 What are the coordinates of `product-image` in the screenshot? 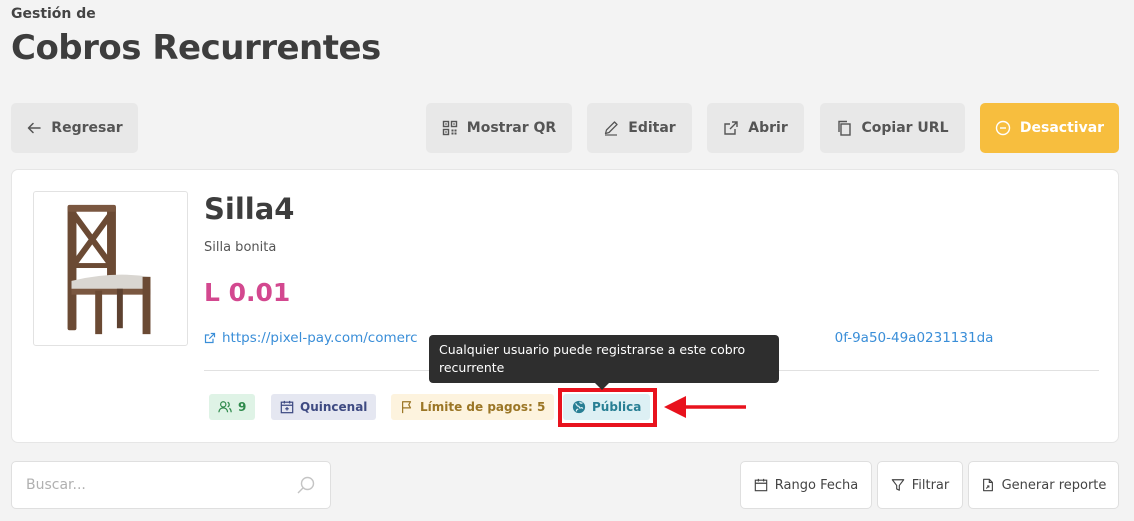 It's located at (110, 268).